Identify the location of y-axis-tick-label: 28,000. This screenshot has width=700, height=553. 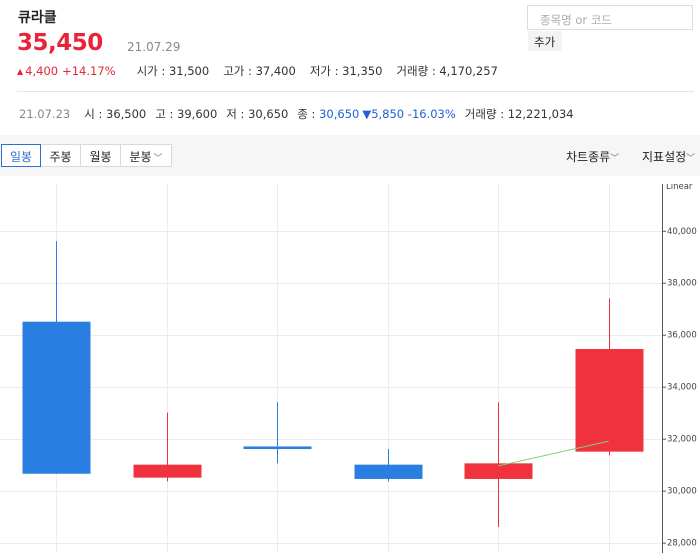
(682, 544).